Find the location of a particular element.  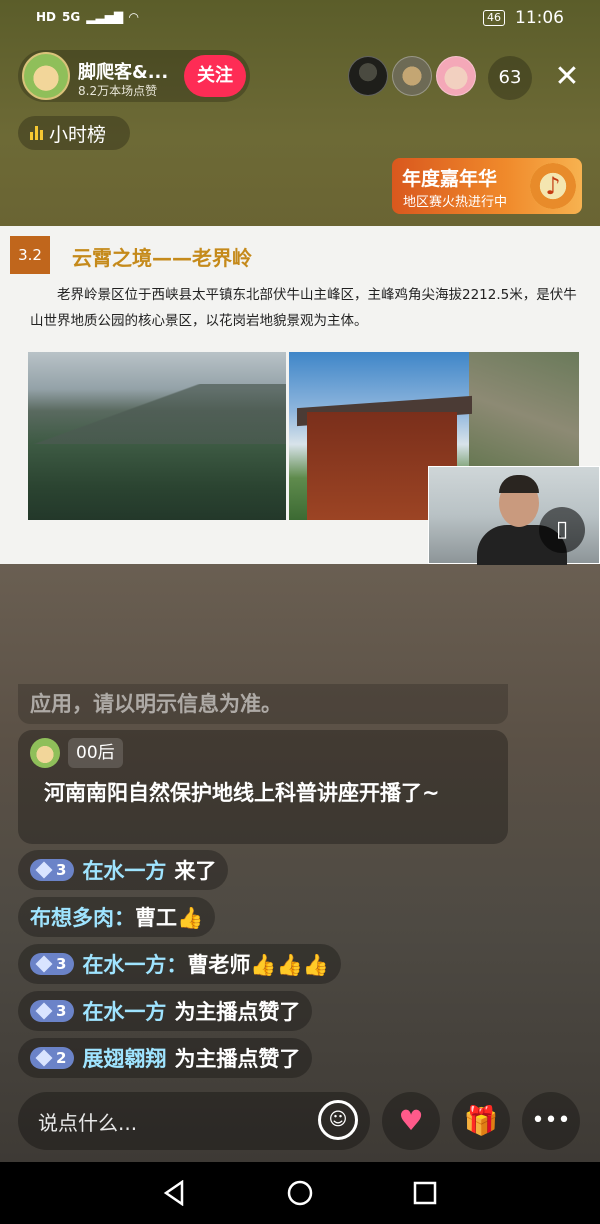

network-indicator: 5G is located at coordinates (71, 17).